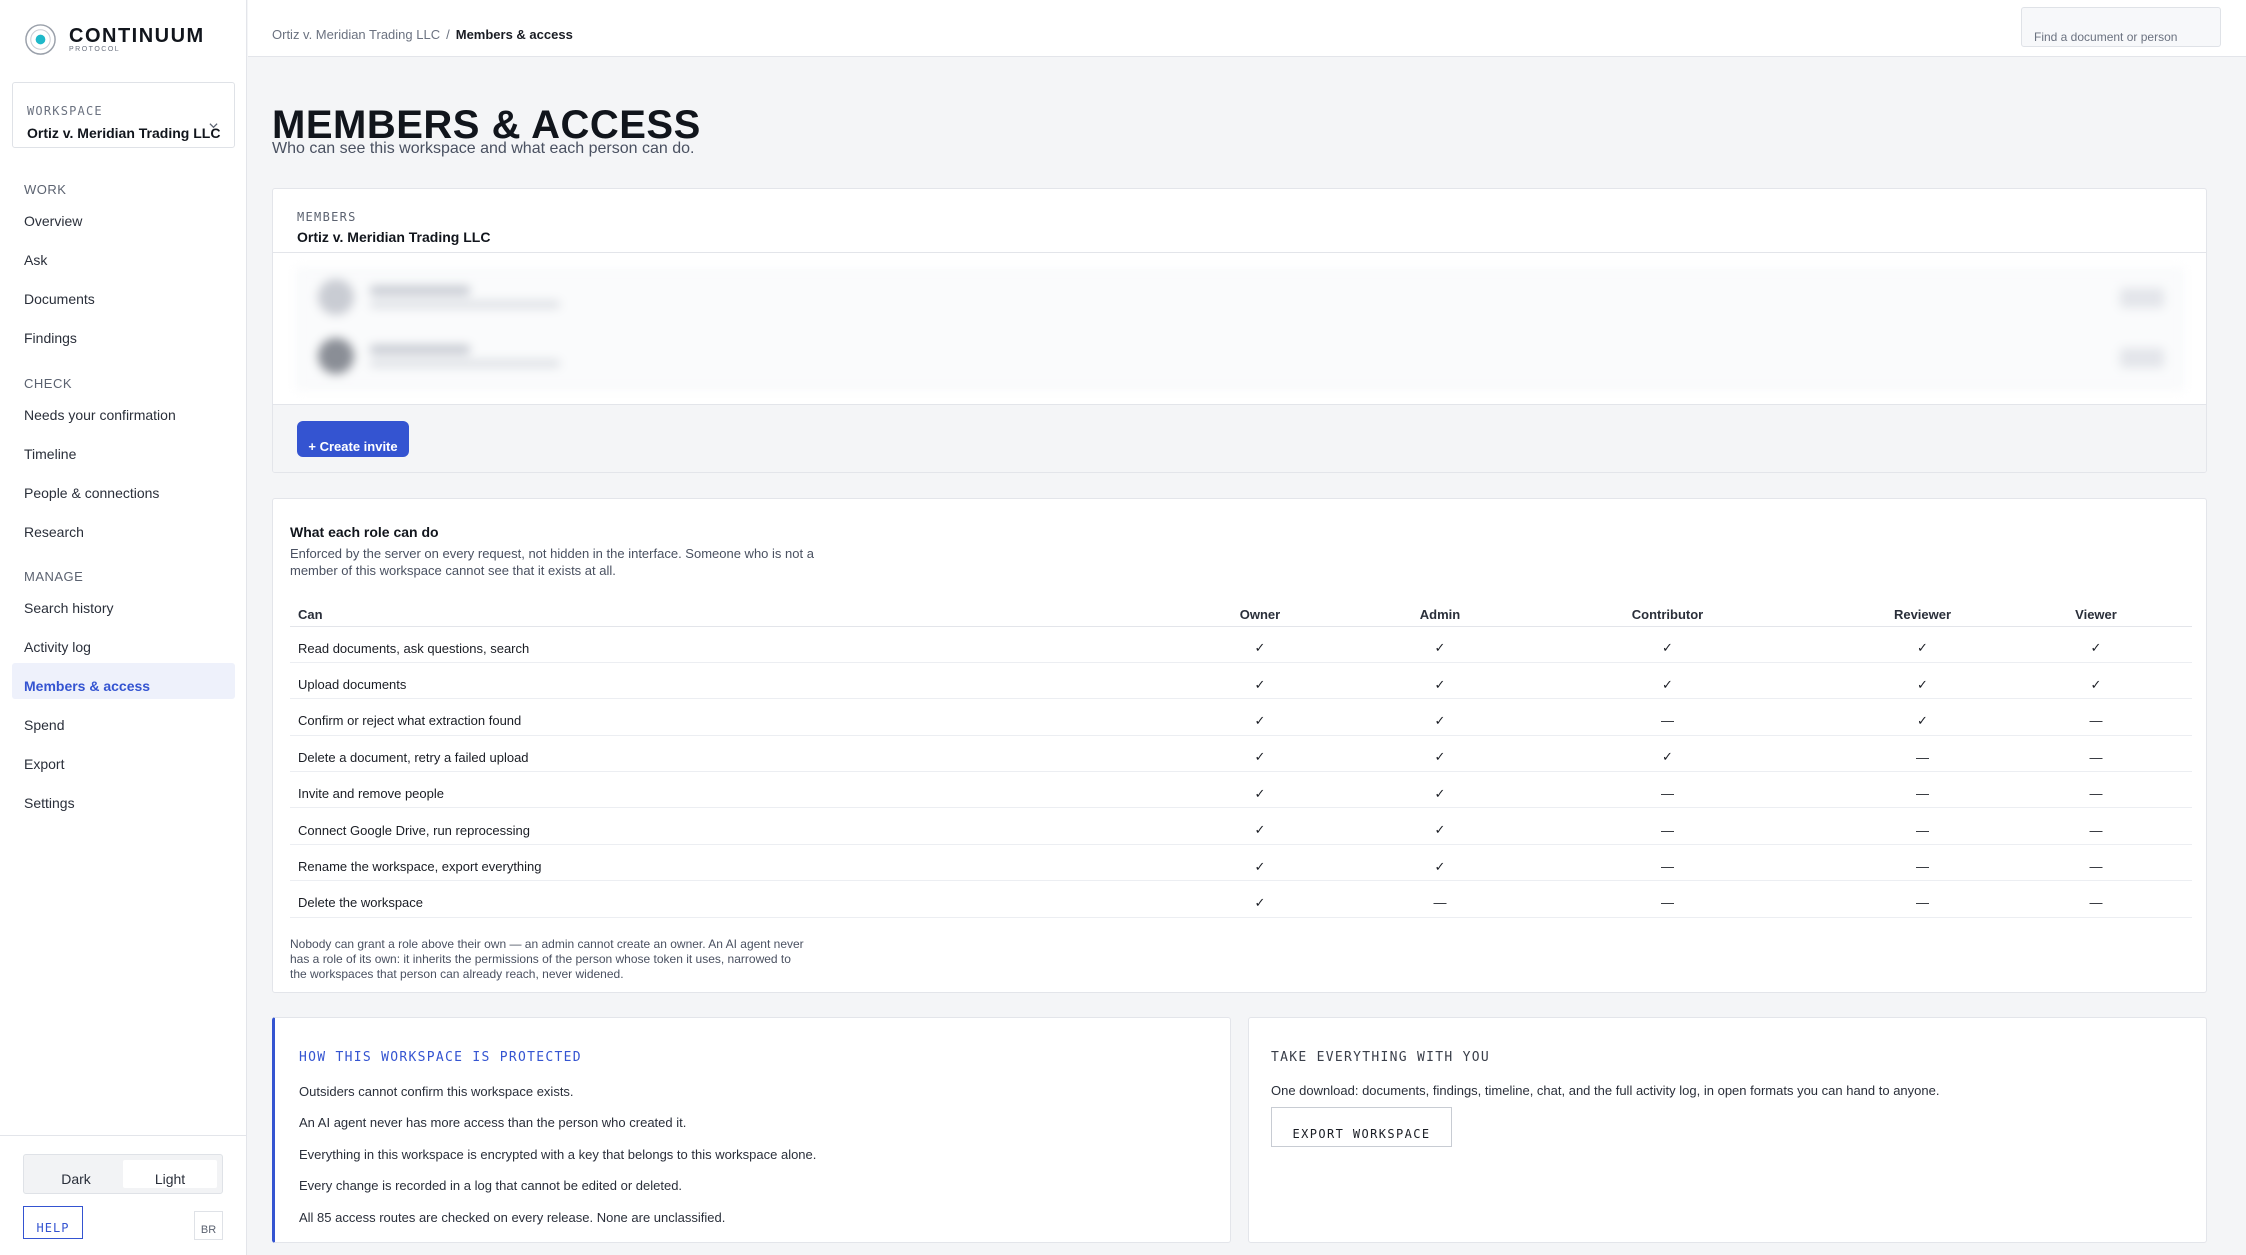  I want to click on workspace-selector: WORKSPACE Ortiz v. Meridian Trading LLC, so click(123, 115).